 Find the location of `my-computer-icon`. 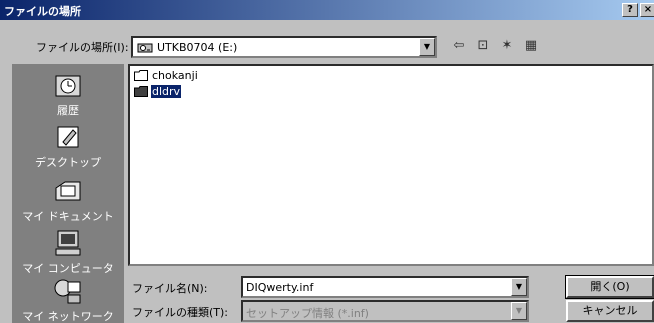

my-computer-icon is located at coordinates (68, 243).